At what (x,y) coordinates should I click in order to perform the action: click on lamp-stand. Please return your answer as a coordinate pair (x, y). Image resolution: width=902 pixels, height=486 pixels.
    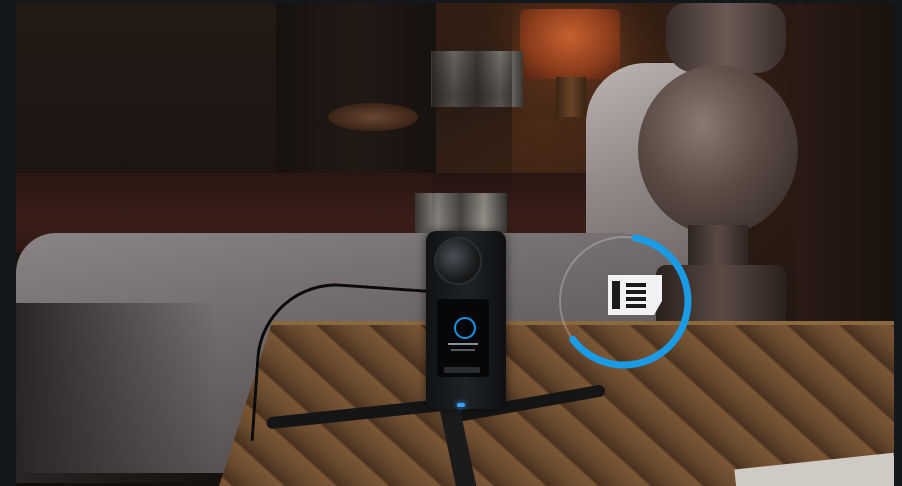
    Looking at the image, I should click on (571, 97).